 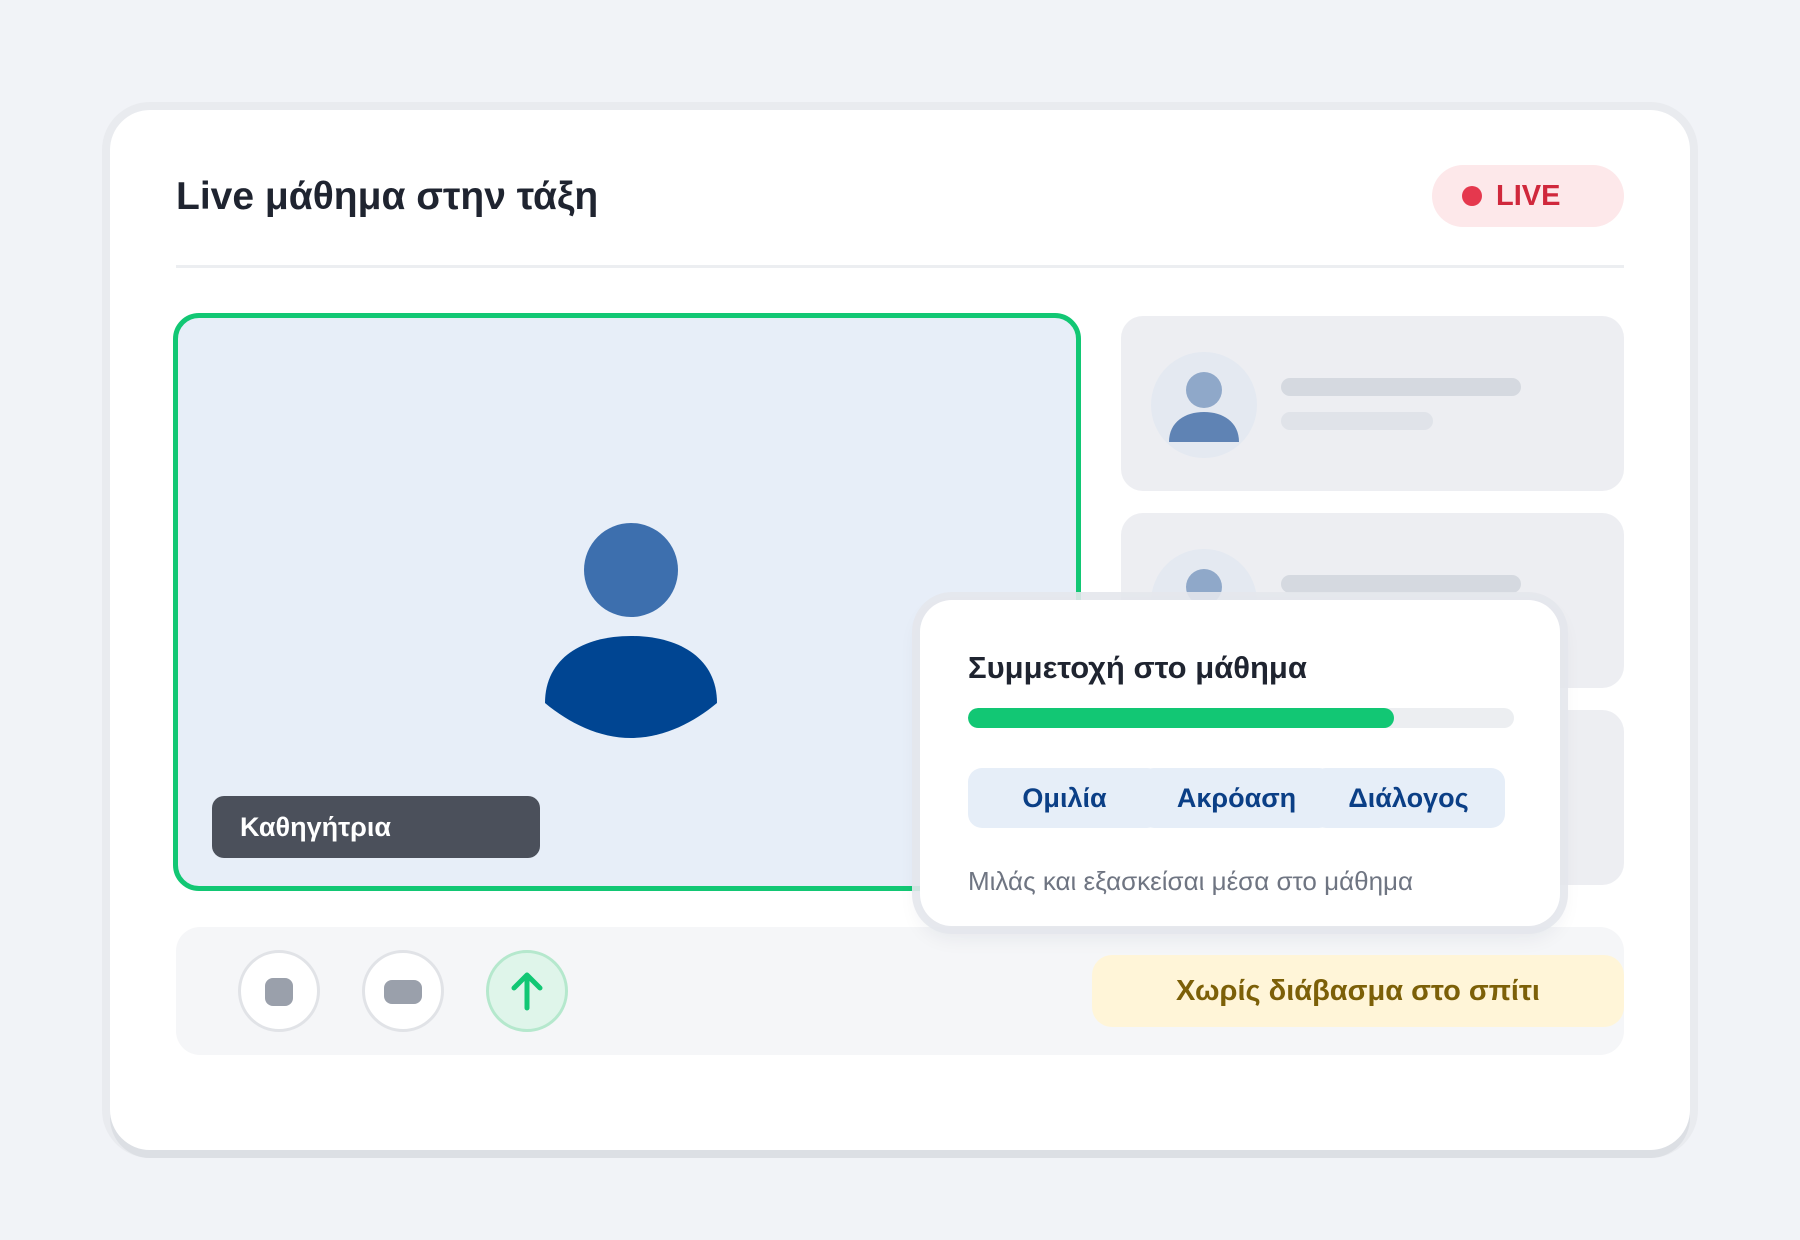 I want to click on page-title: Live μάθημα στην τάξη, so click(x=387, y=196).